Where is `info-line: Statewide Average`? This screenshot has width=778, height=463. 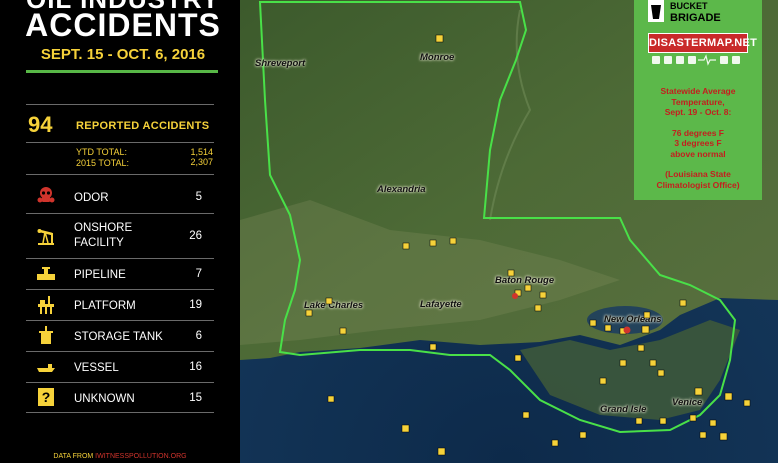 info-line: Statewide Average is located at coordinates (698, 91).